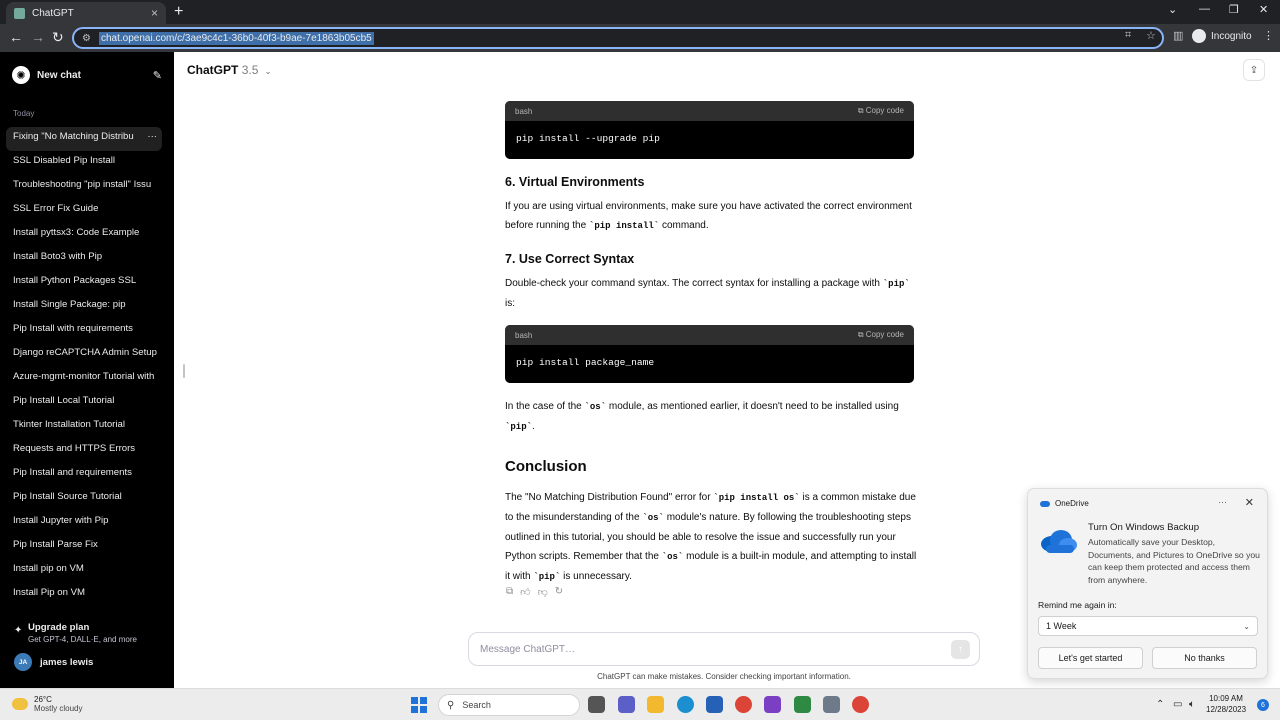  I want to click on weather-icon, so click(20, 704).